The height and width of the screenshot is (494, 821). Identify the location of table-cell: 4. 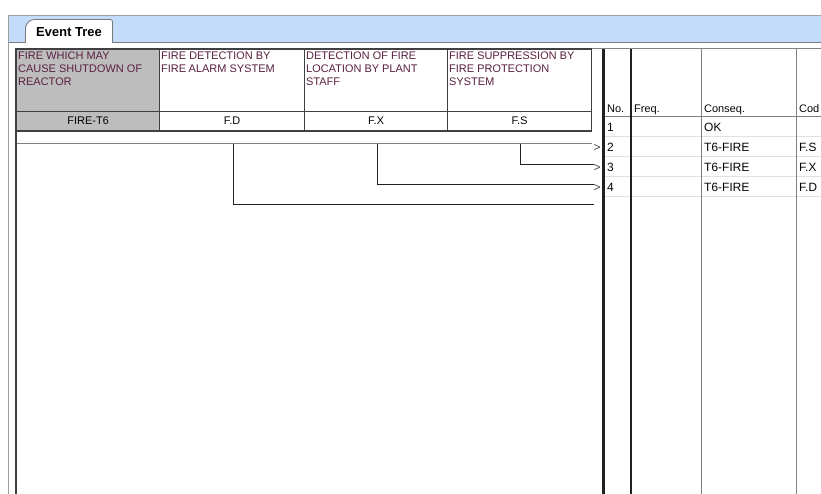
(610, 187).